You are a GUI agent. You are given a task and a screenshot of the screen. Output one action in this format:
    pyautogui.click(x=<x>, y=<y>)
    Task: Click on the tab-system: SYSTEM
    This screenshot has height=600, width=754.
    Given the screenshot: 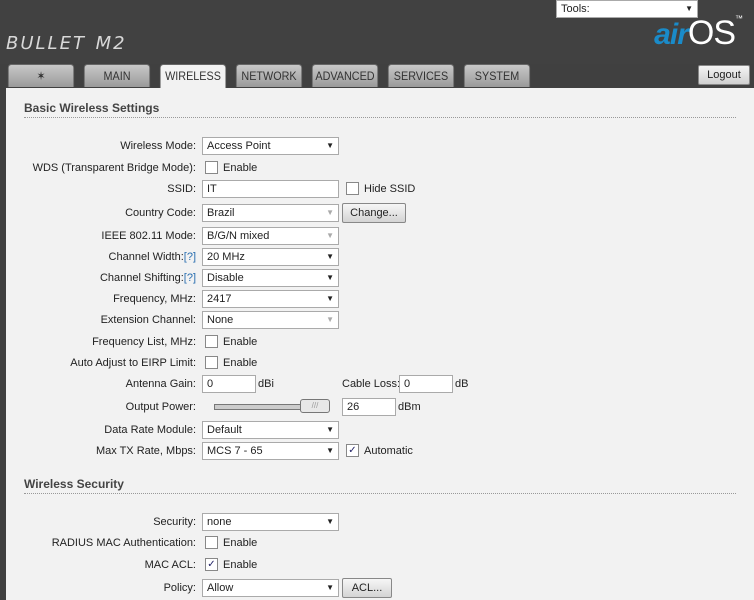 What is the action you would take?
    pyautogui.click(x=497, y=75)
    